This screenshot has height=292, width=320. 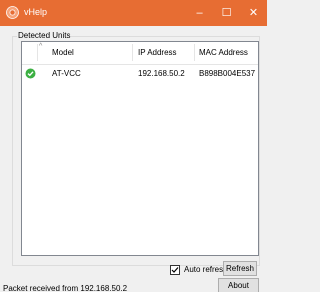 I want to click on about-button: About, so click(x=238, y=285).